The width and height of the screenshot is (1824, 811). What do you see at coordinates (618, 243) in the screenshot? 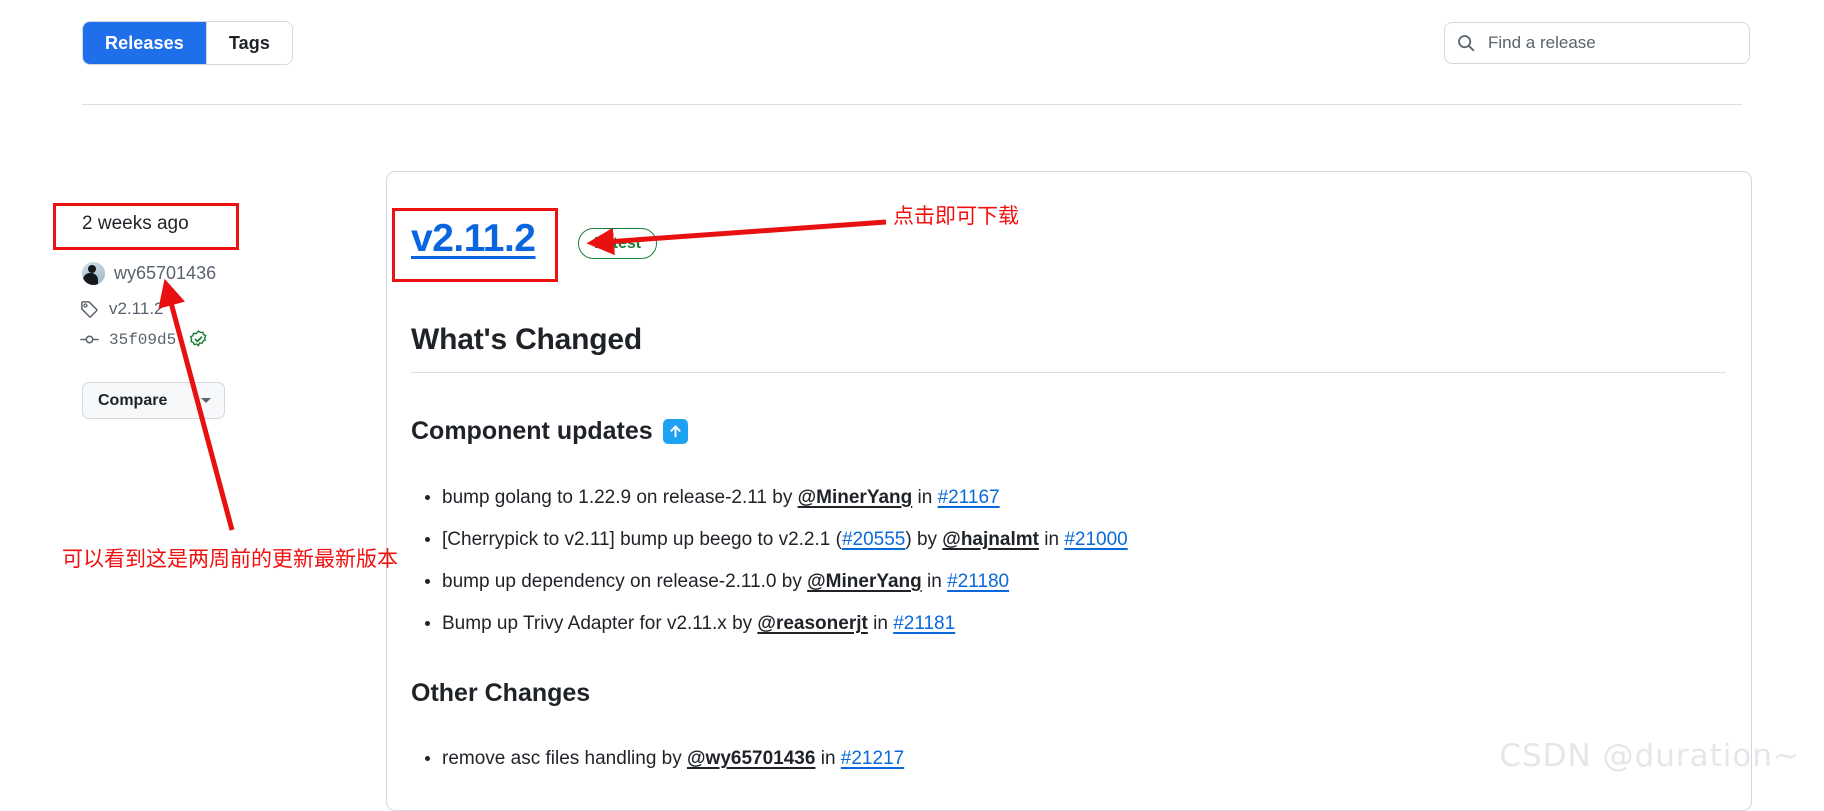
I see `latest-badge: Latest` at bounding box center [618, 243].